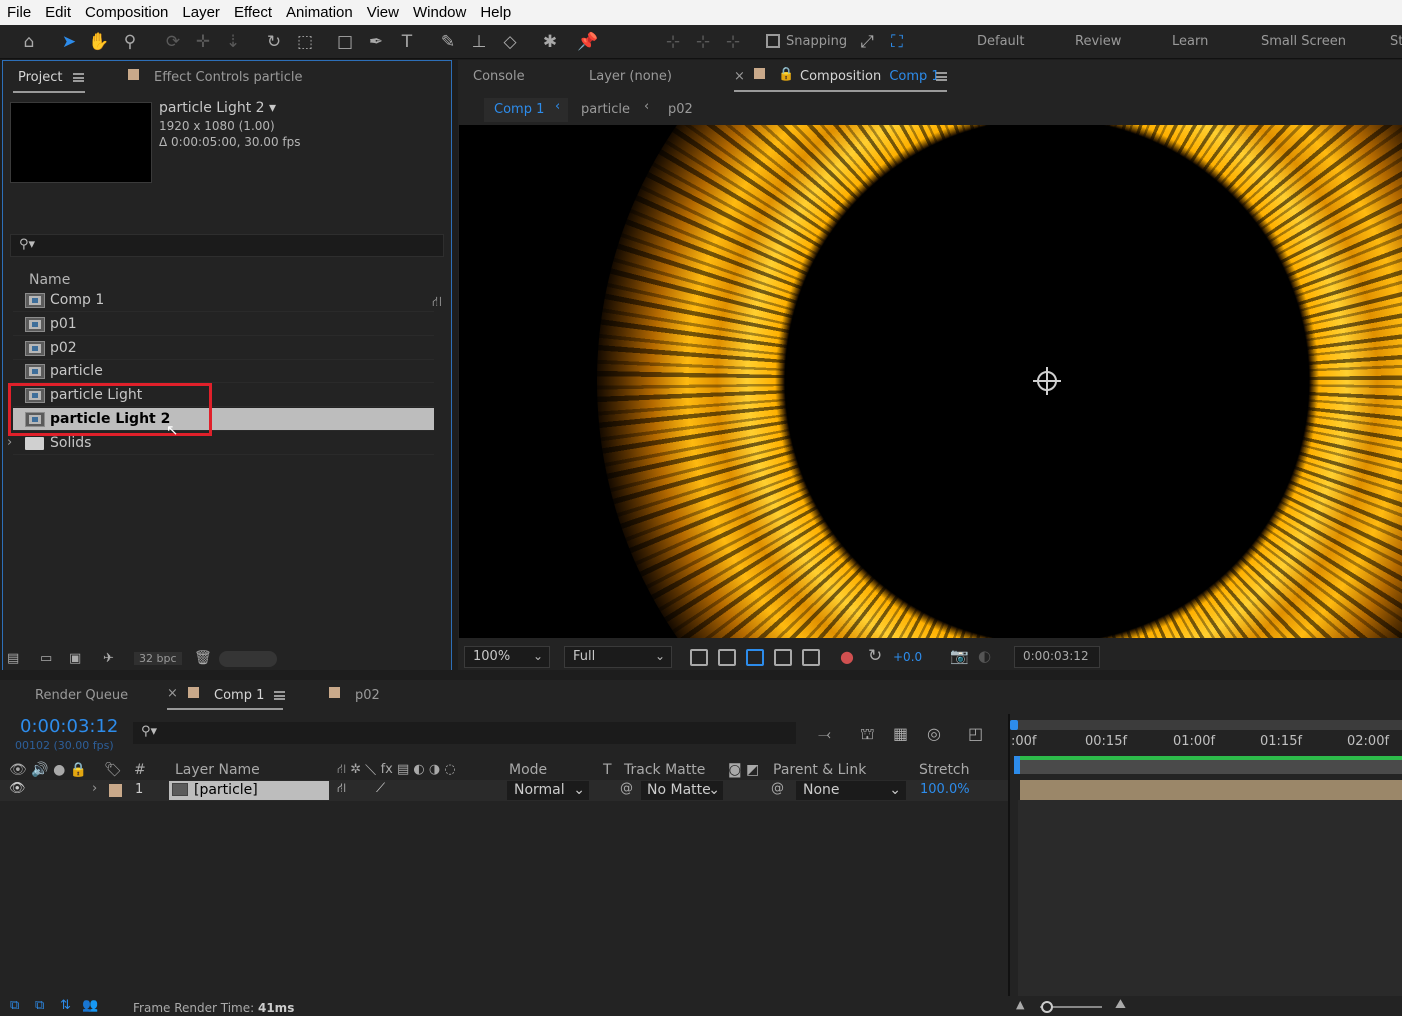 The width and height of the screenshot is (1402, 1016). I want to click on type-tool-icon: T, so click(407, 42).